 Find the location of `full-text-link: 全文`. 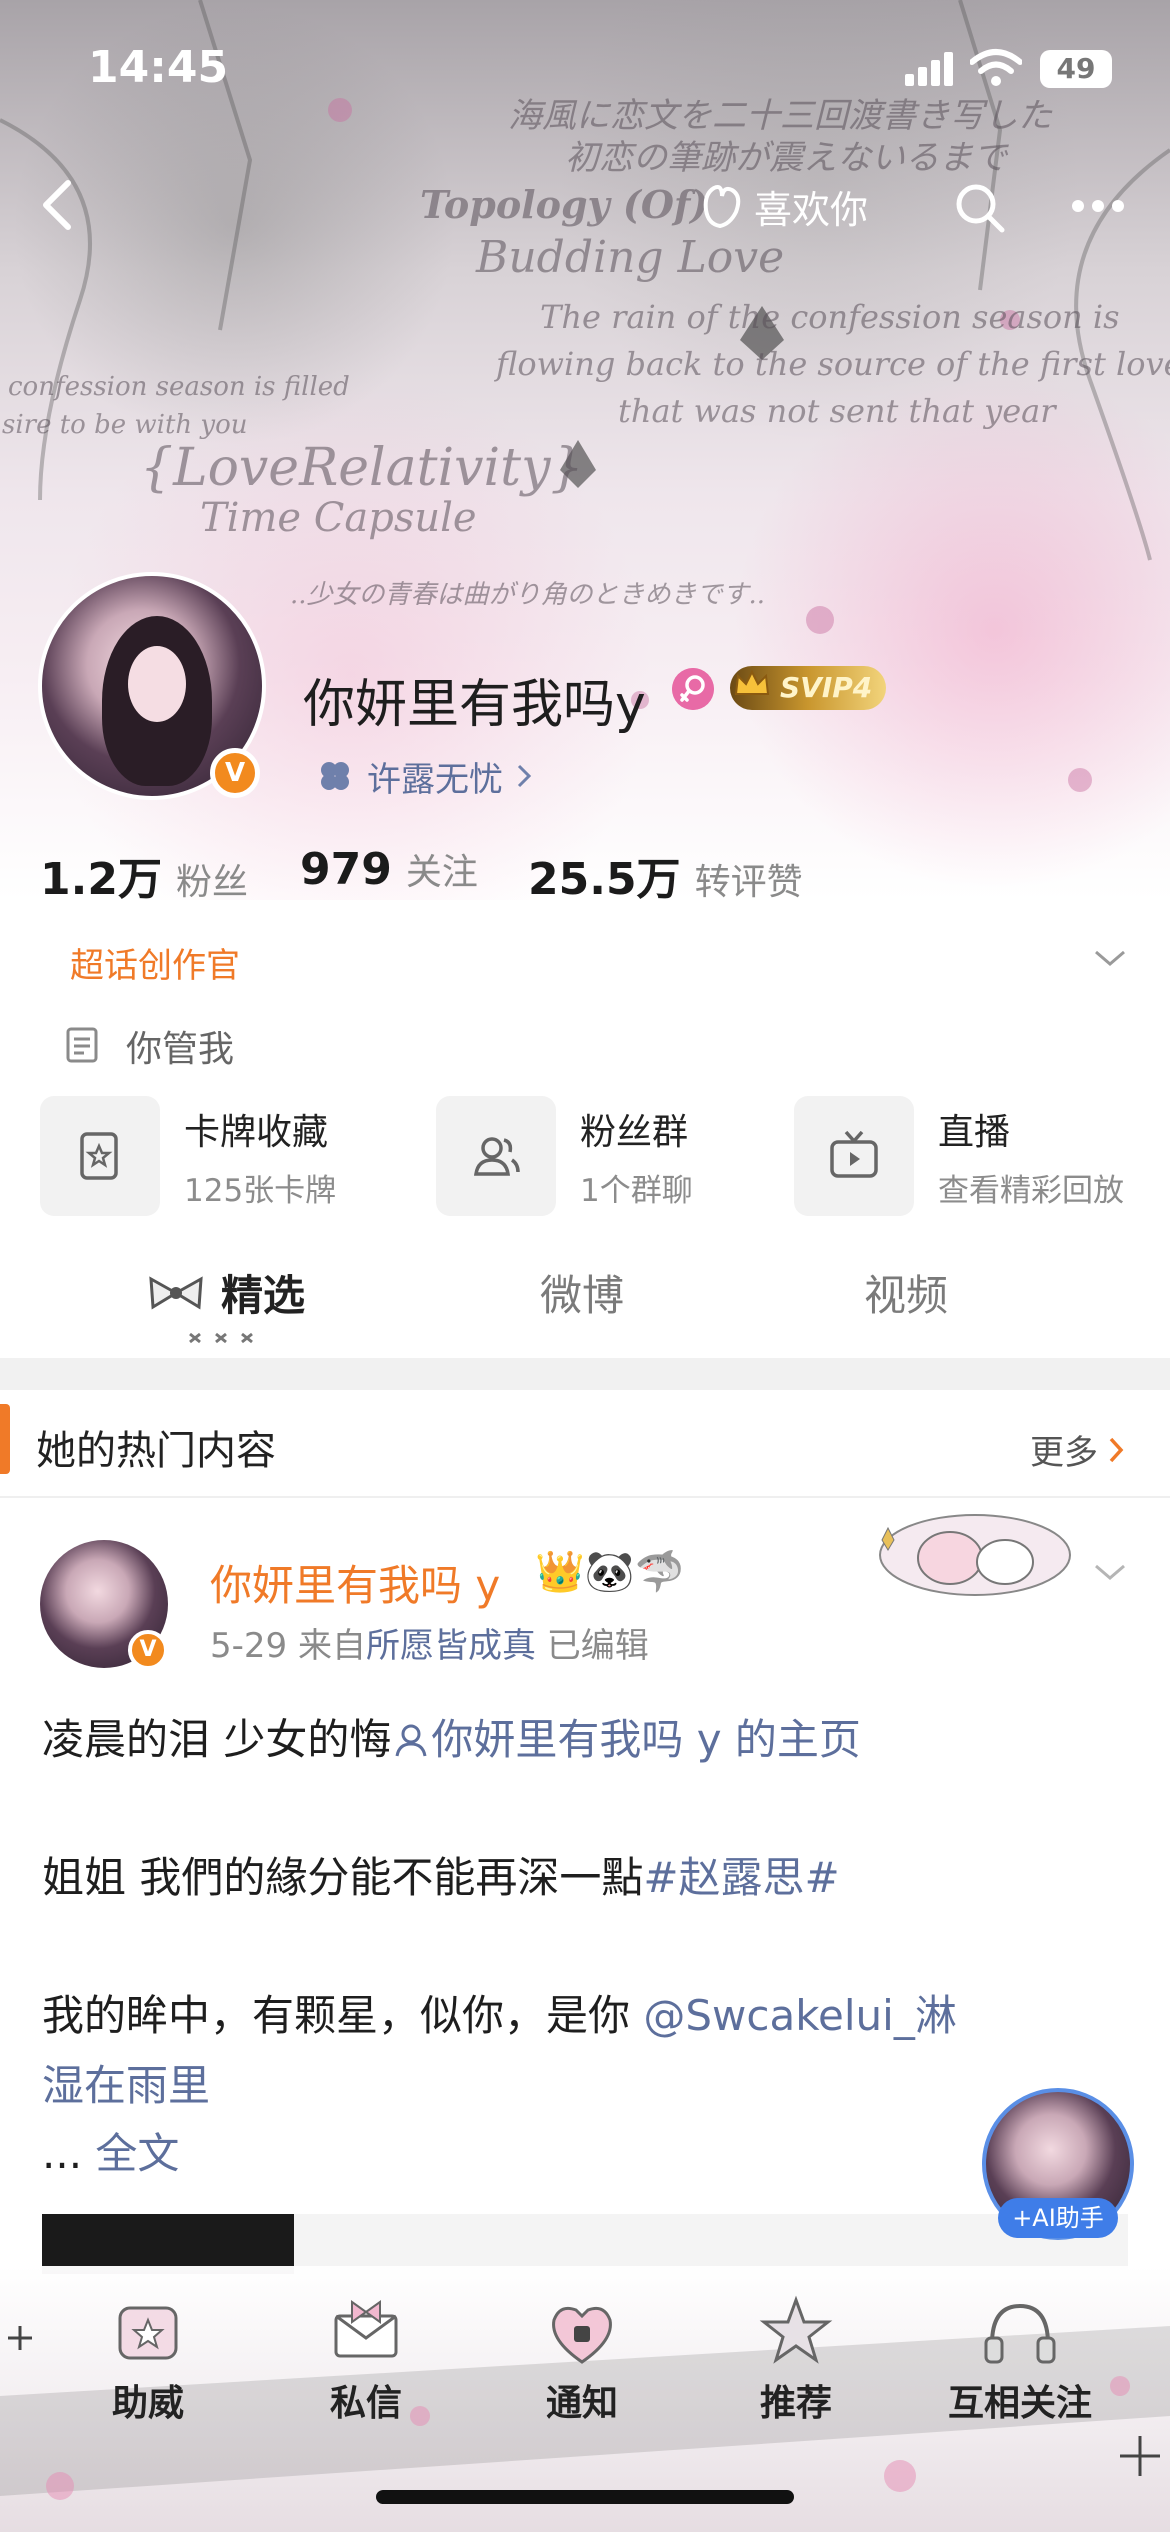

full-text-link: 全文 is located at coordinates (137, 2153).